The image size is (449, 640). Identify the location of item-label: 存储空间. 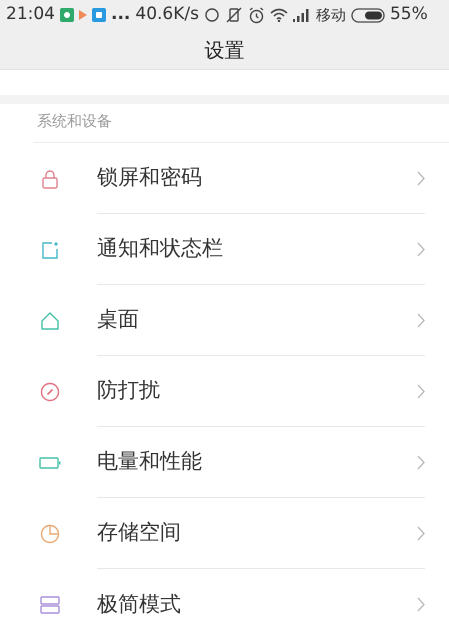
(139, 532).